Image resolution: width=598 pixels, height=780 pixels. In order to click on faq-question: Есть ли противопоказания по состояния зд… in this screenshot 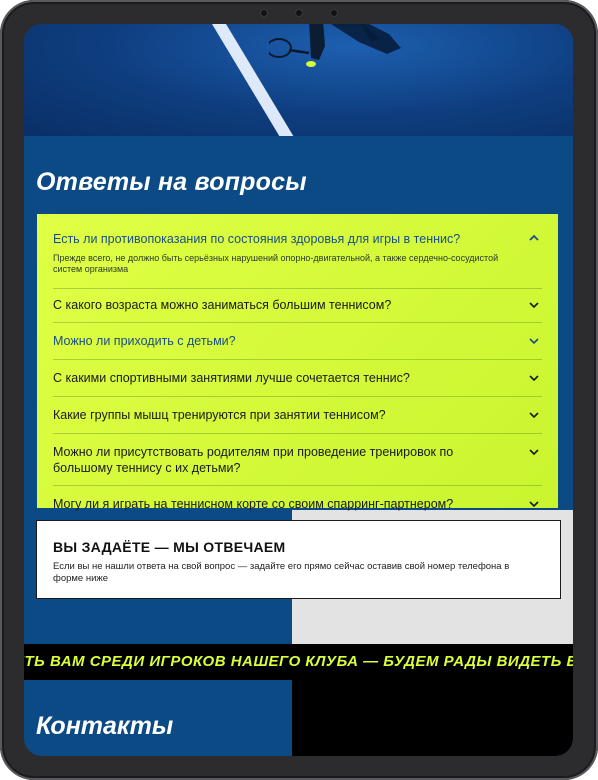, I will do `click(285, 239)`.